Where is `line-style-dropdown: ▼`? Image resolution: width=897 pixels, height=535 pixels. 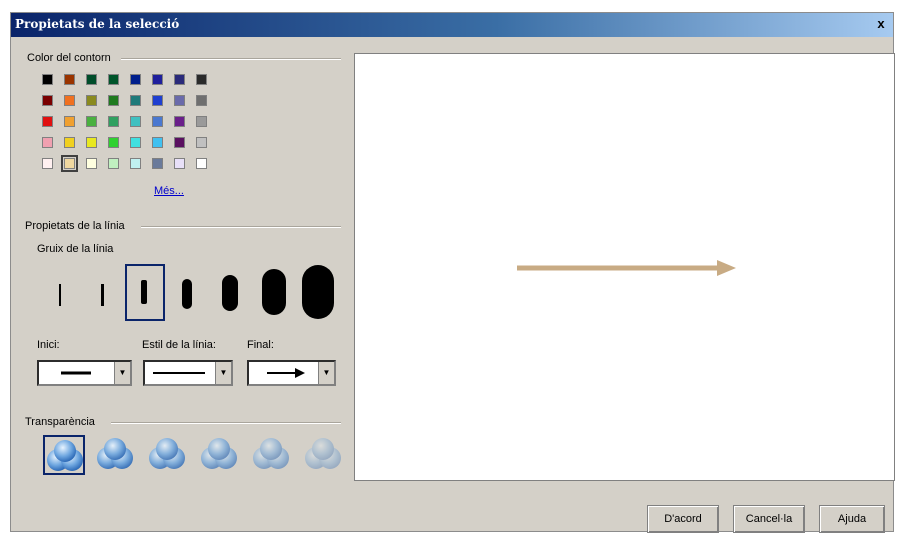 line-style-dropdown: ▼ is located at coordinates (188, 373).